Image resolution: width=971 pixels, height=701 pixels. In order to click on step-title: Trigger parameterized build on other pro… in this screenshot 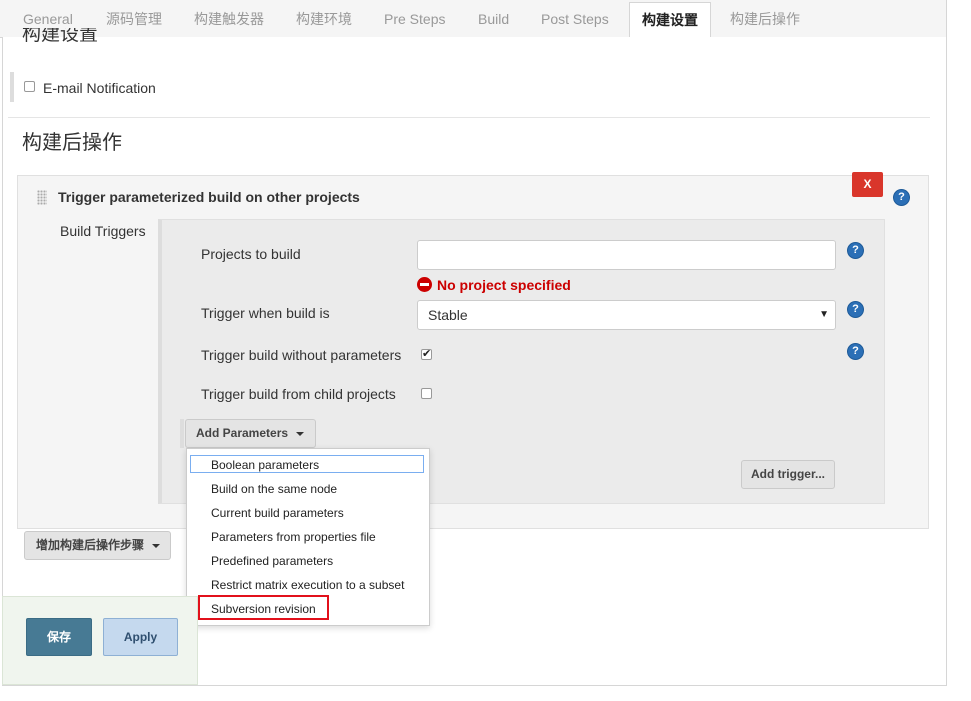, I will do `click(209, 197)`.